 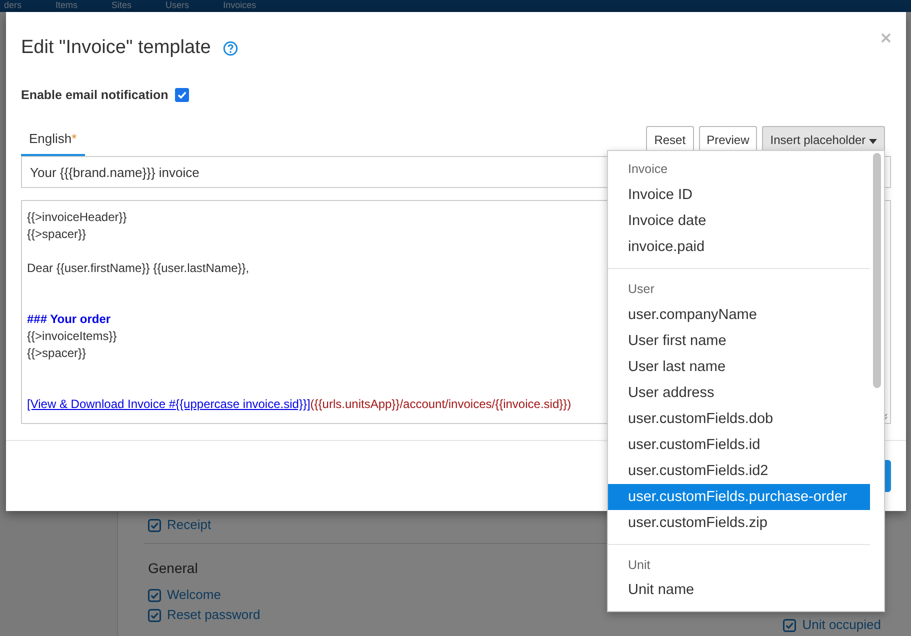 What do you see at coordinates (739, 221) in the screenshot?
I see `menu-item: Invoice date` at bounding box center [739, 221].